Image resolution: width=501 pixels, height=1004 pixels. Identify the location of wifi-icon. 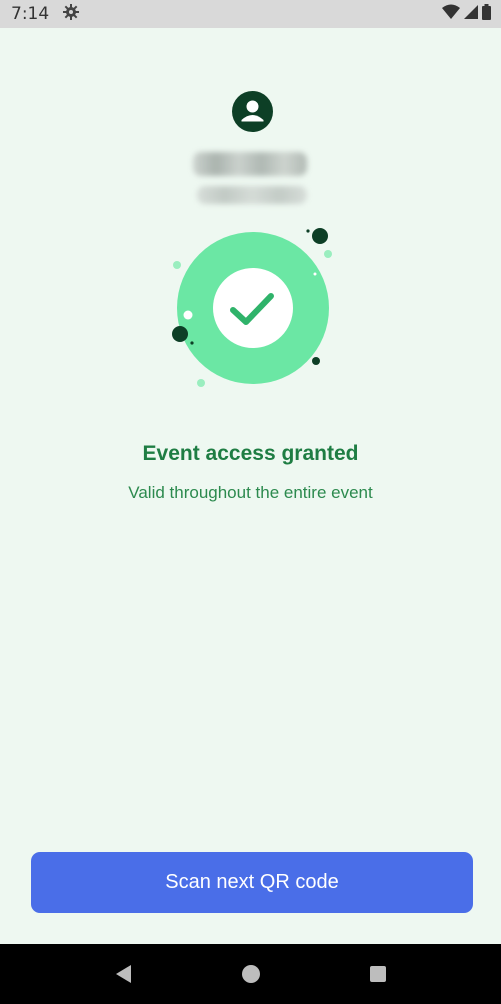
(451, 14).